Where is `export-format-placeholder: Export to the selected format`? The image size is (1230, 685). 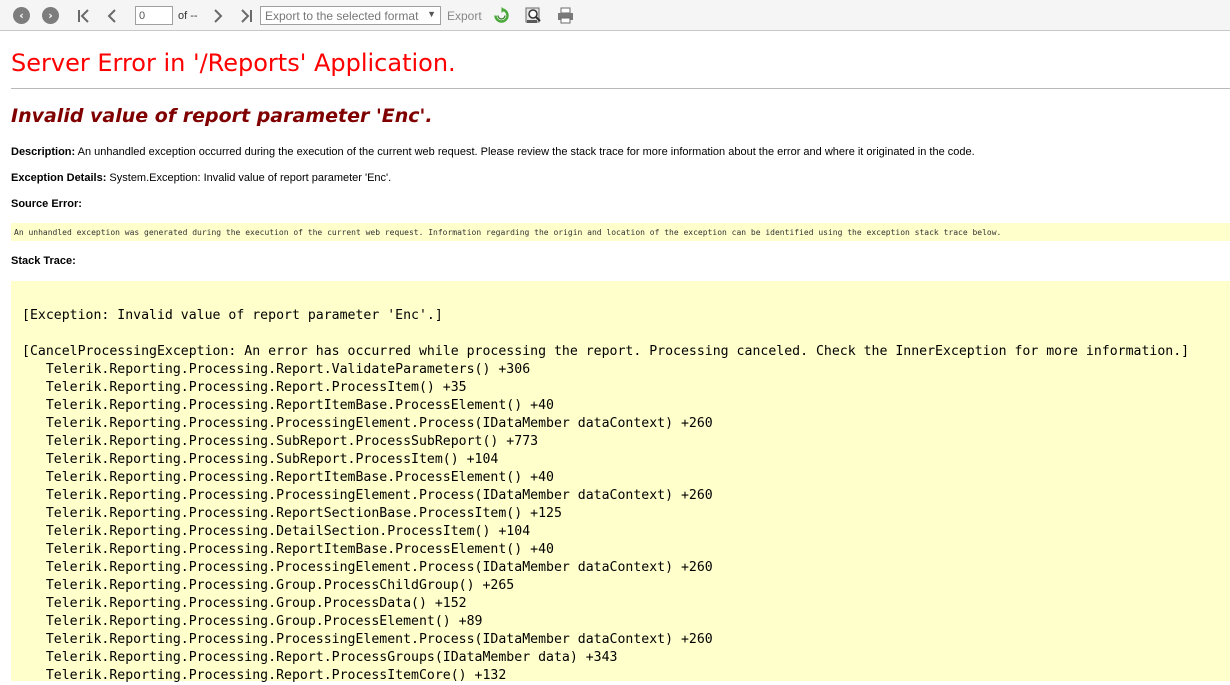 export-format-placeholder: Export to the selected format is located at coordinates (342, 16).